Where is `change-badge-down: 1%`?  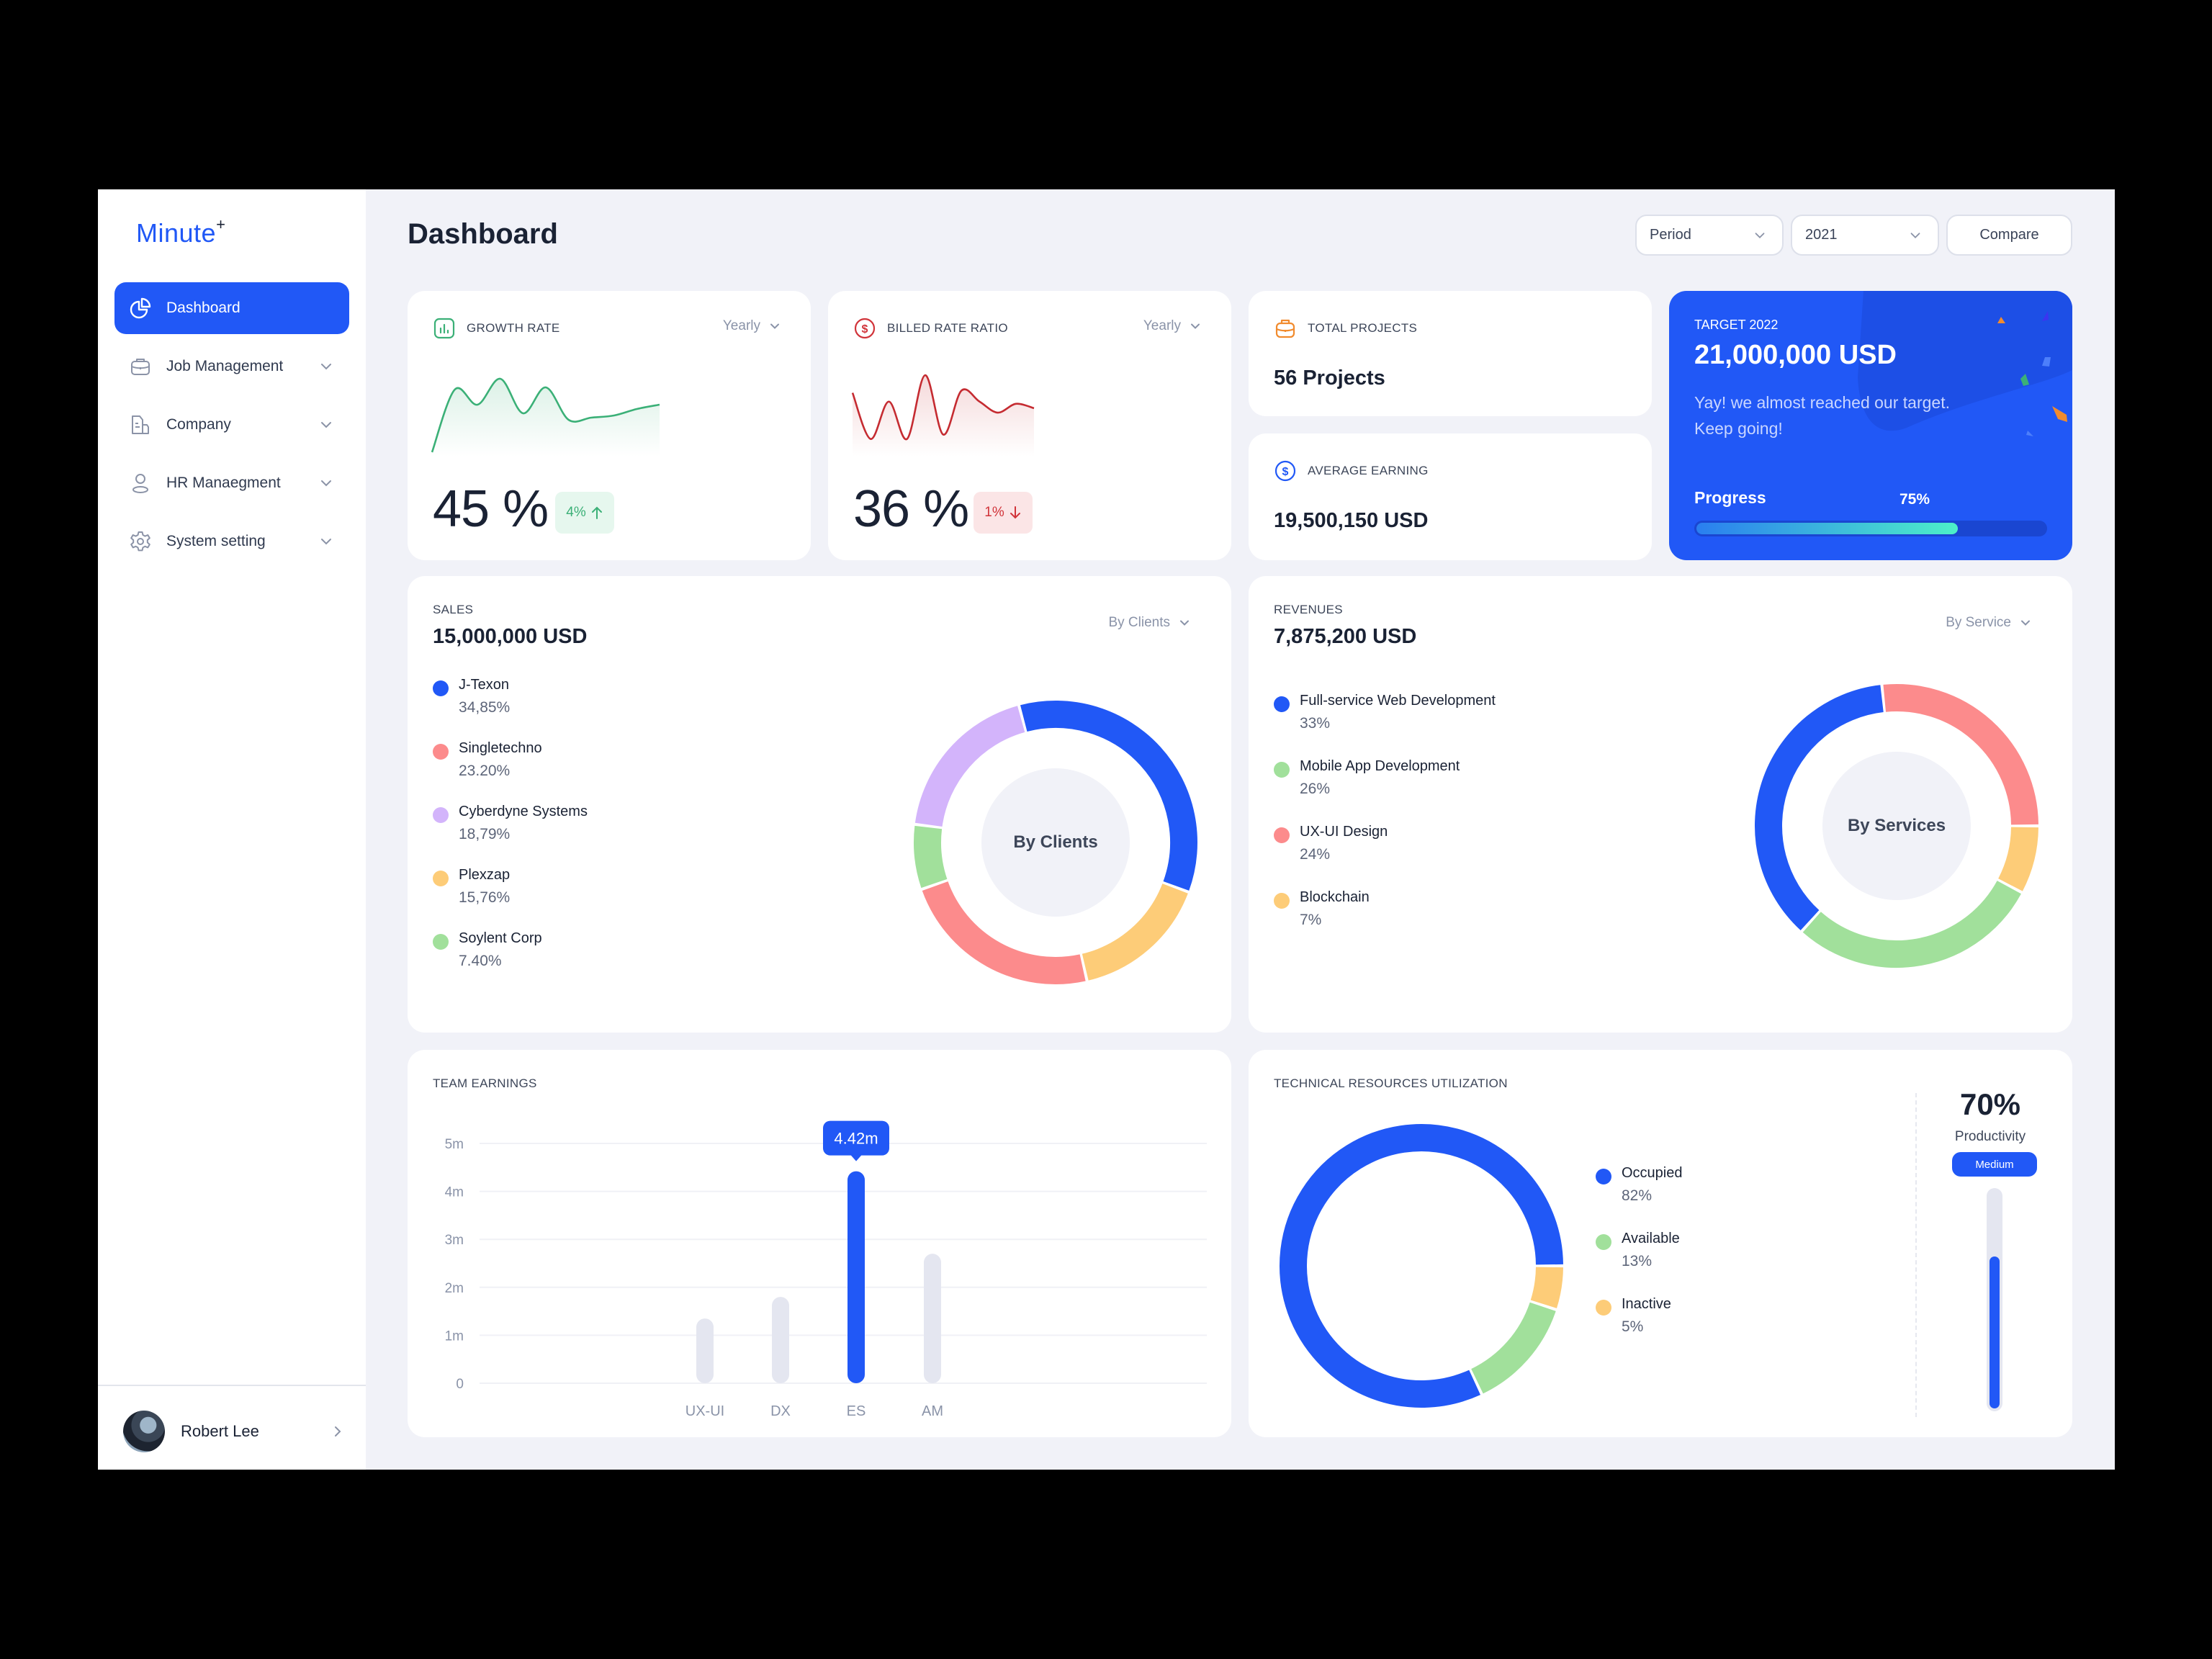
change-badge-down: 1% is located at coordinates (1003, 513).